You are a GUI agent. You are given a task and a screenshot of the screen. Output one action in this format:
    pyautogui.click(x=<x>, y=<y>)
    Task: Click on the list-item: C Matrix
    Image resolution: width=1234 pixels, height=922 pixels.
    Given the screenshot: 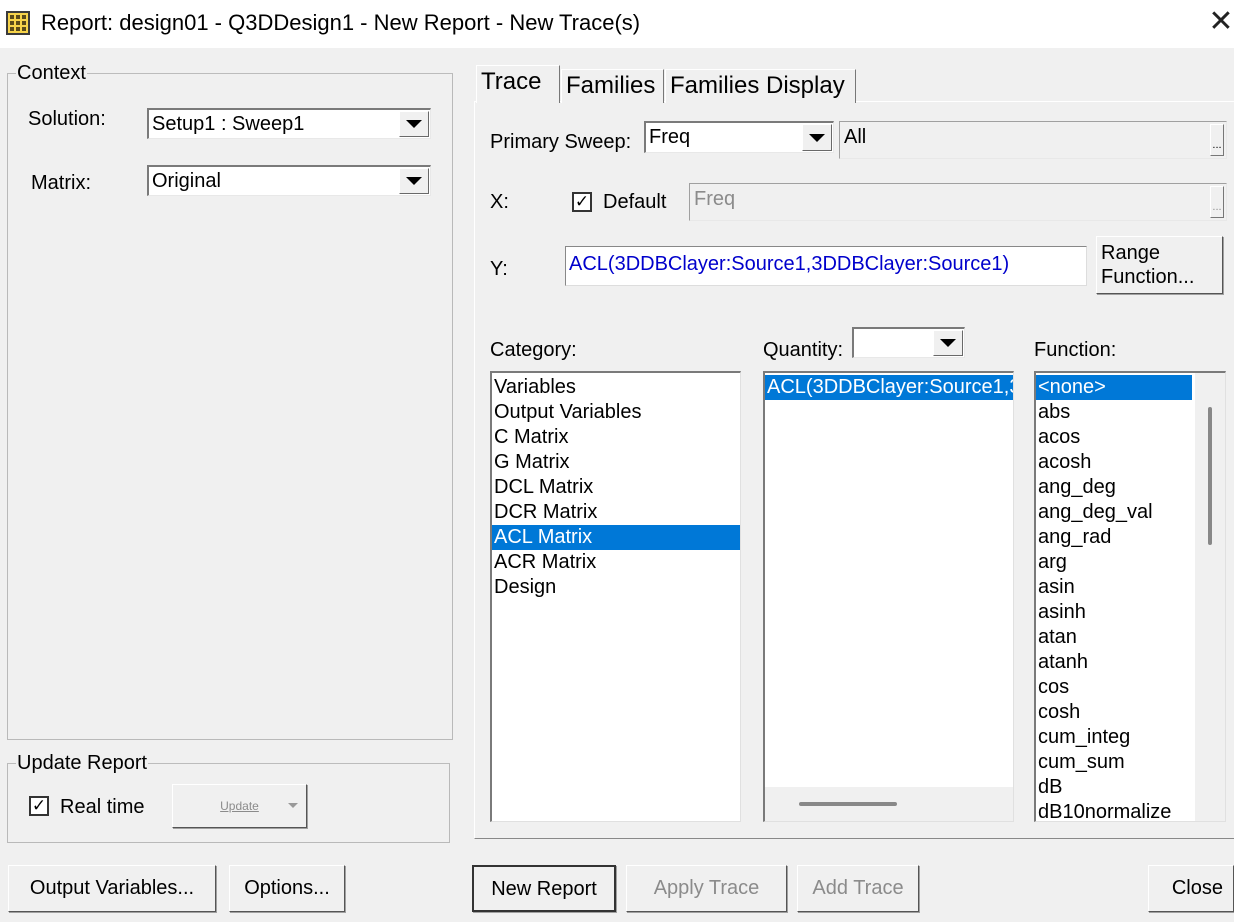 What is the action you would take?
    pyautogui.click(x=616, y=437)
    